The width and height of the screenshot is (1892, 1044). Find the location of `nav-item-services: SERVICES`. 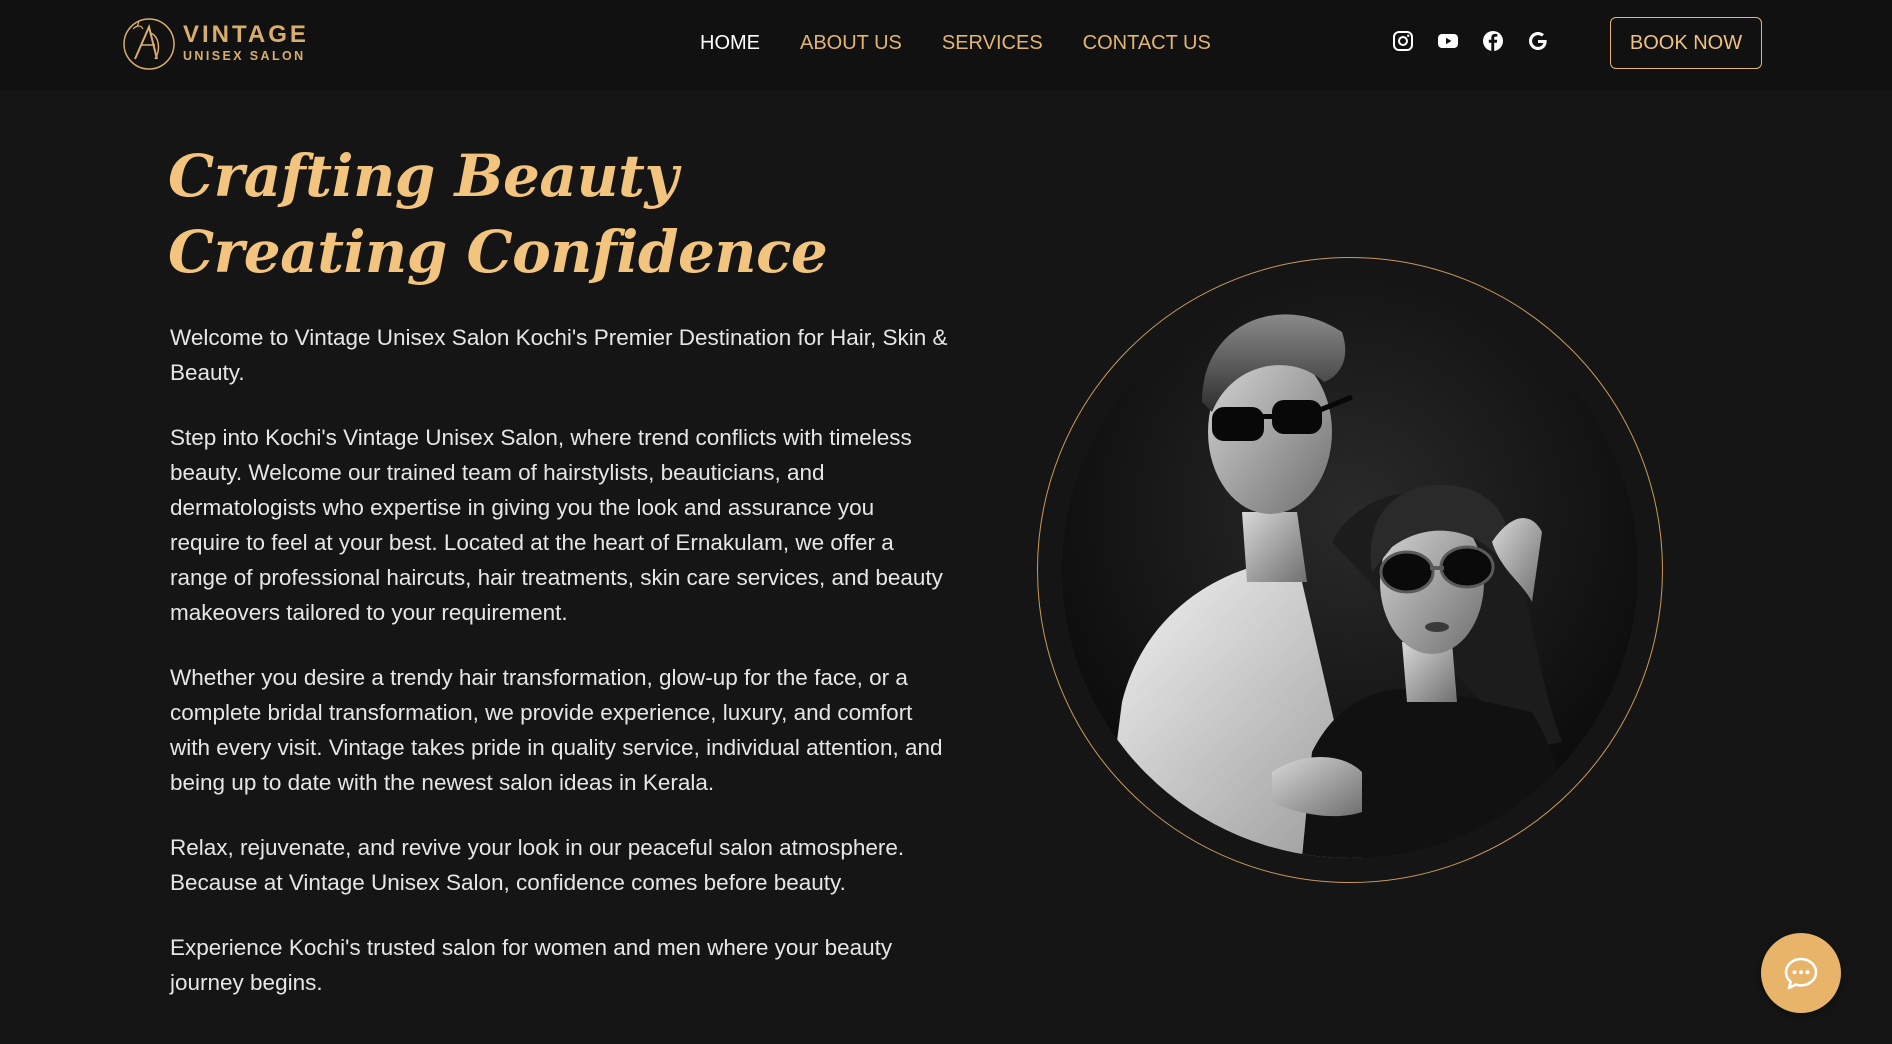

nav-item-services: SERVICES is located at coordinates (992, 43).